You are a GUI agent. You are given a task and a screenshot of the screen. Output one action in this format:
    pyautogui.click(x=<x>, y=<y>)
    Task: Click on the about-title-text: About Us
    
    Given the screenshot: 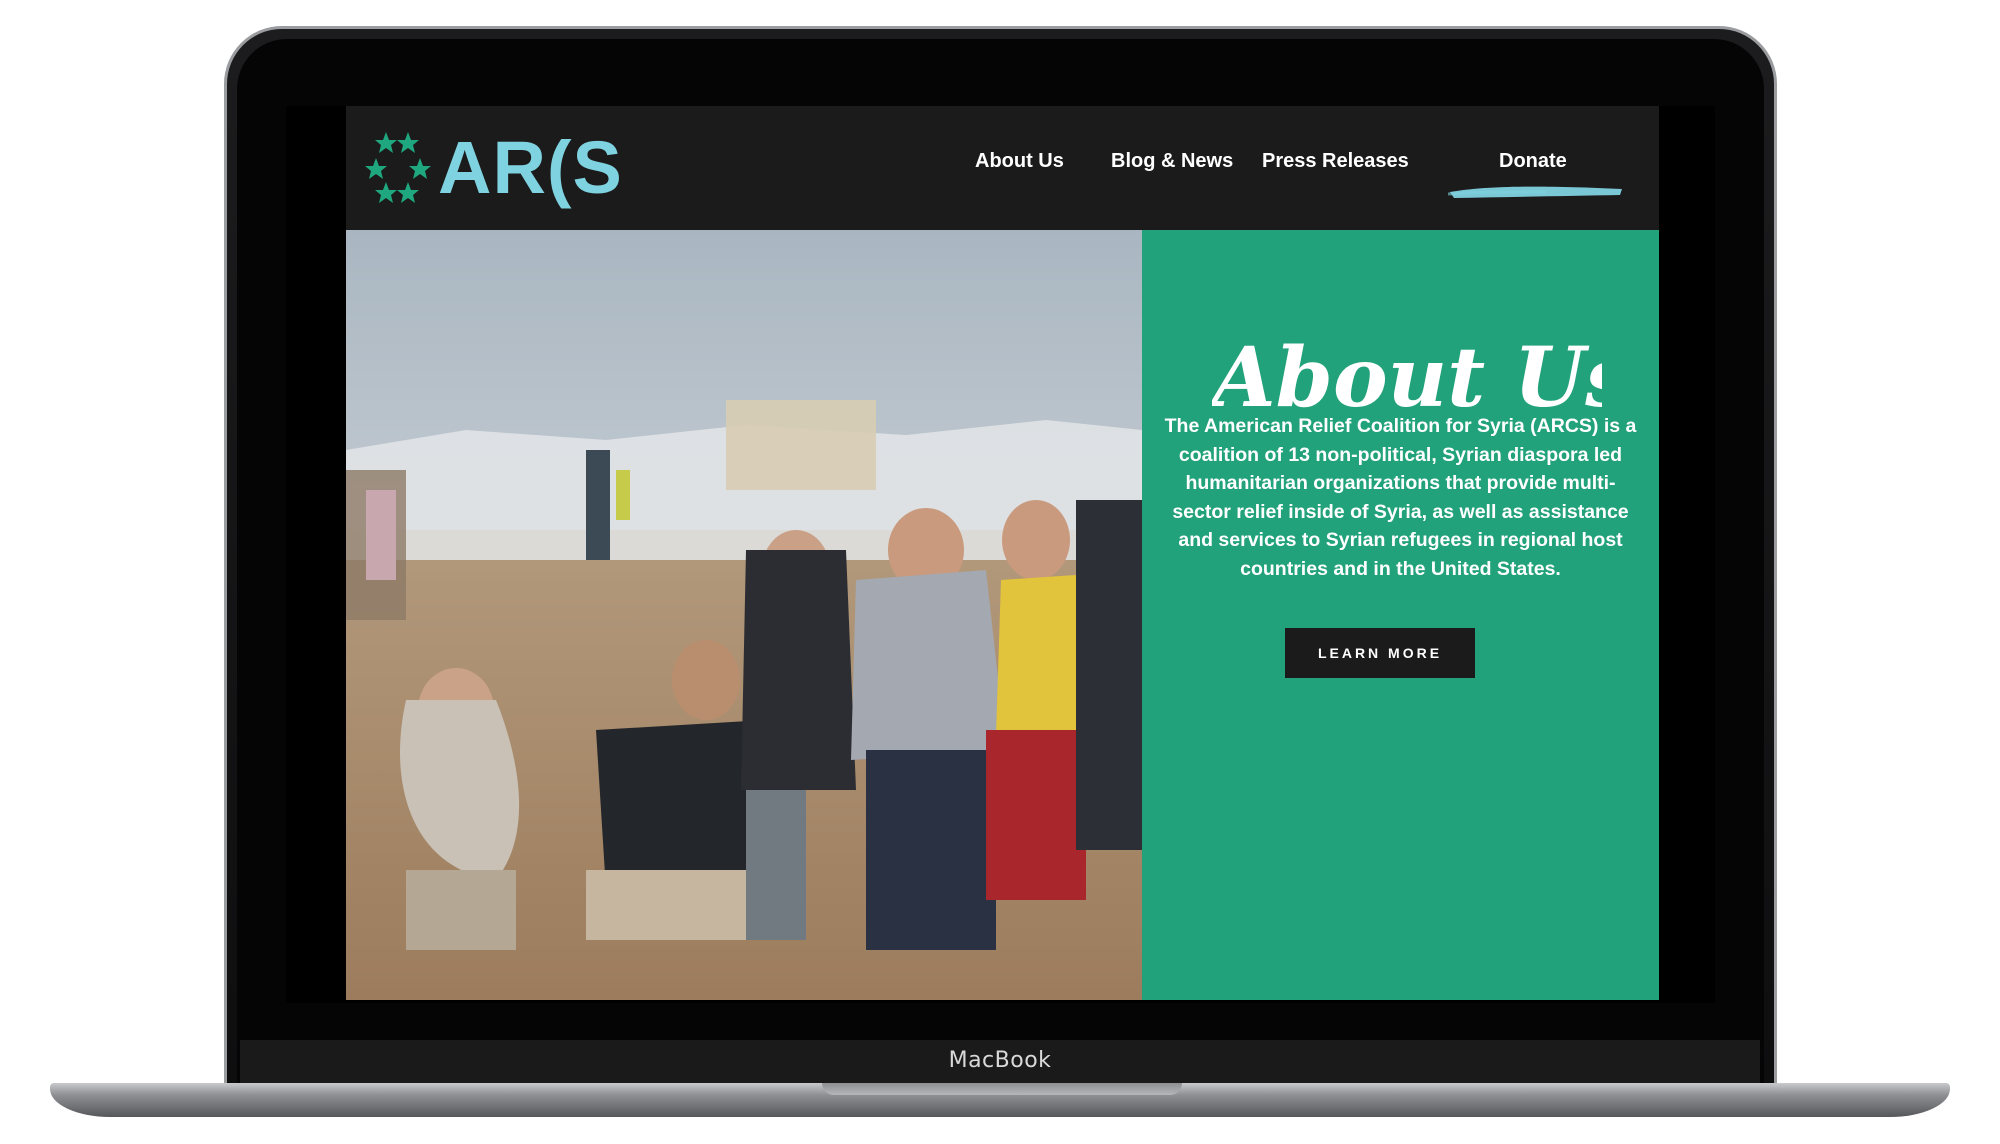 What is the action you would take?
    pyautogui.click(x=1407, y=376)
    